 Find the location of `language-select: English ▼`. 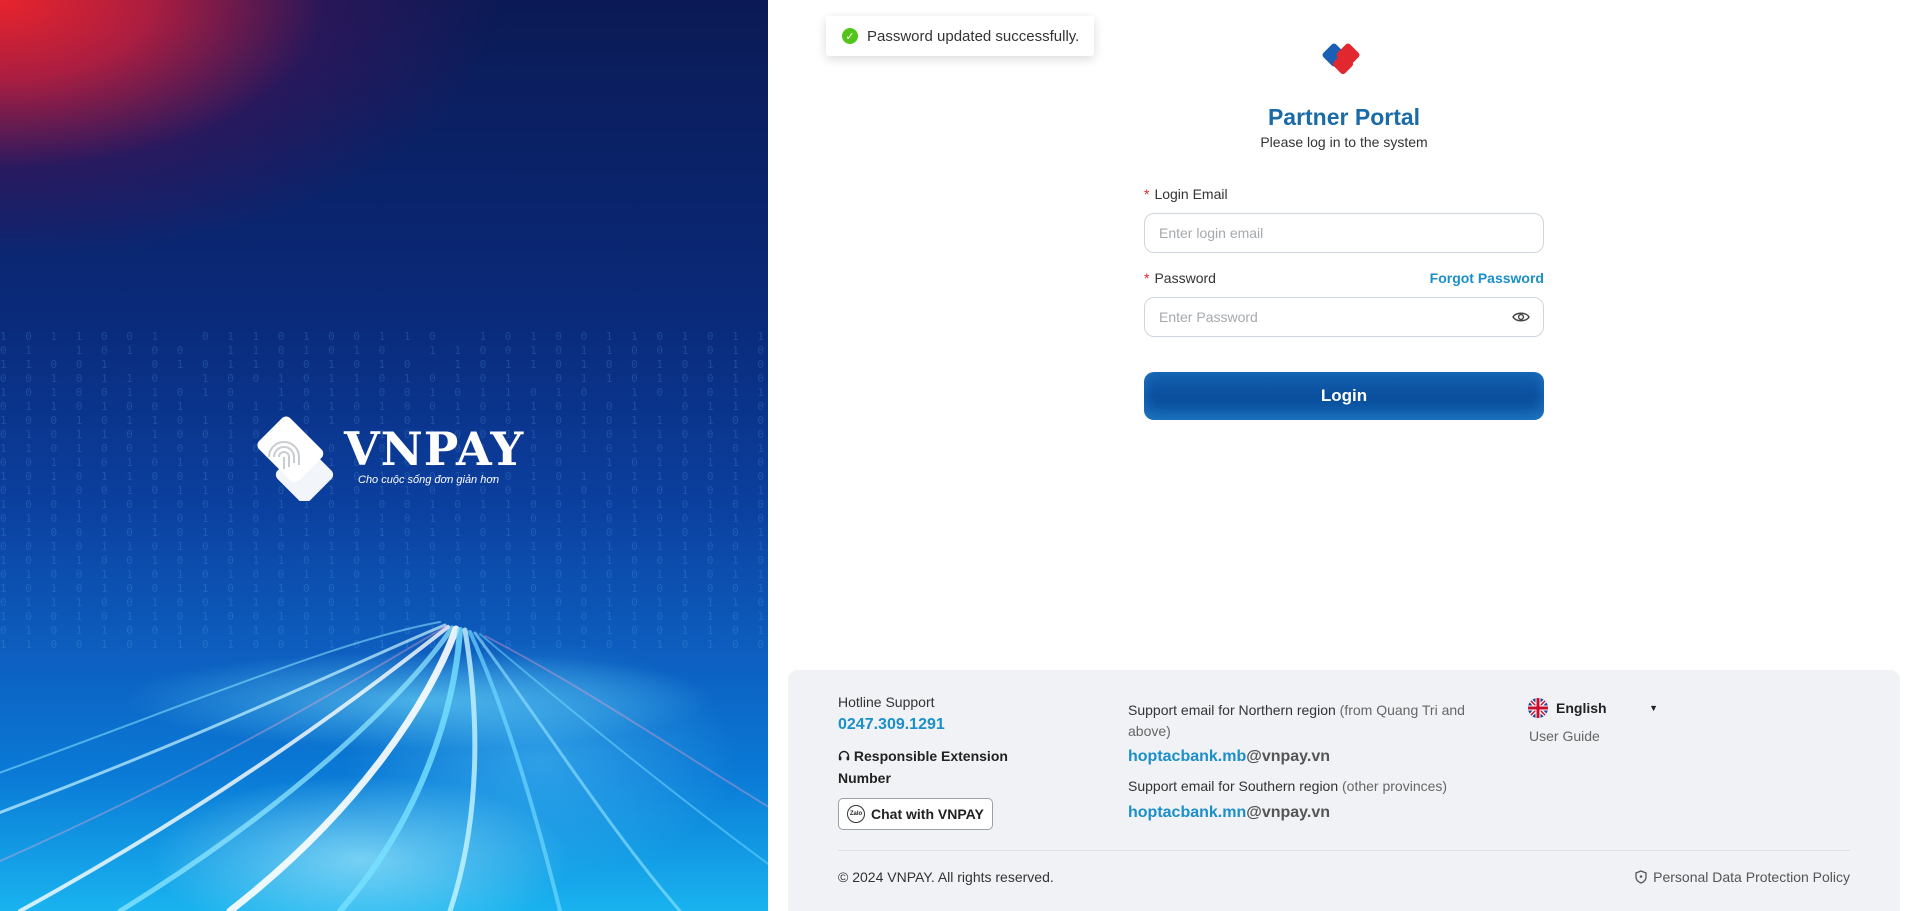

language-select: English ▼ is located at coordinates (1593, 708).